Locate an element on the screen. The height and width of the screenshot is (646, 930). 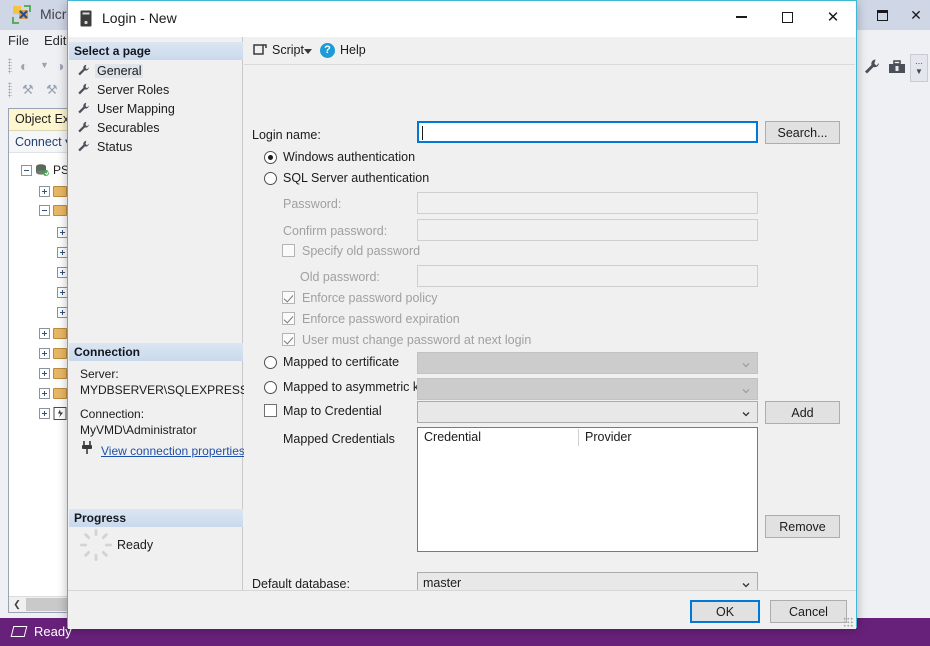
maximize-icon is located at coordinates (882, 15).